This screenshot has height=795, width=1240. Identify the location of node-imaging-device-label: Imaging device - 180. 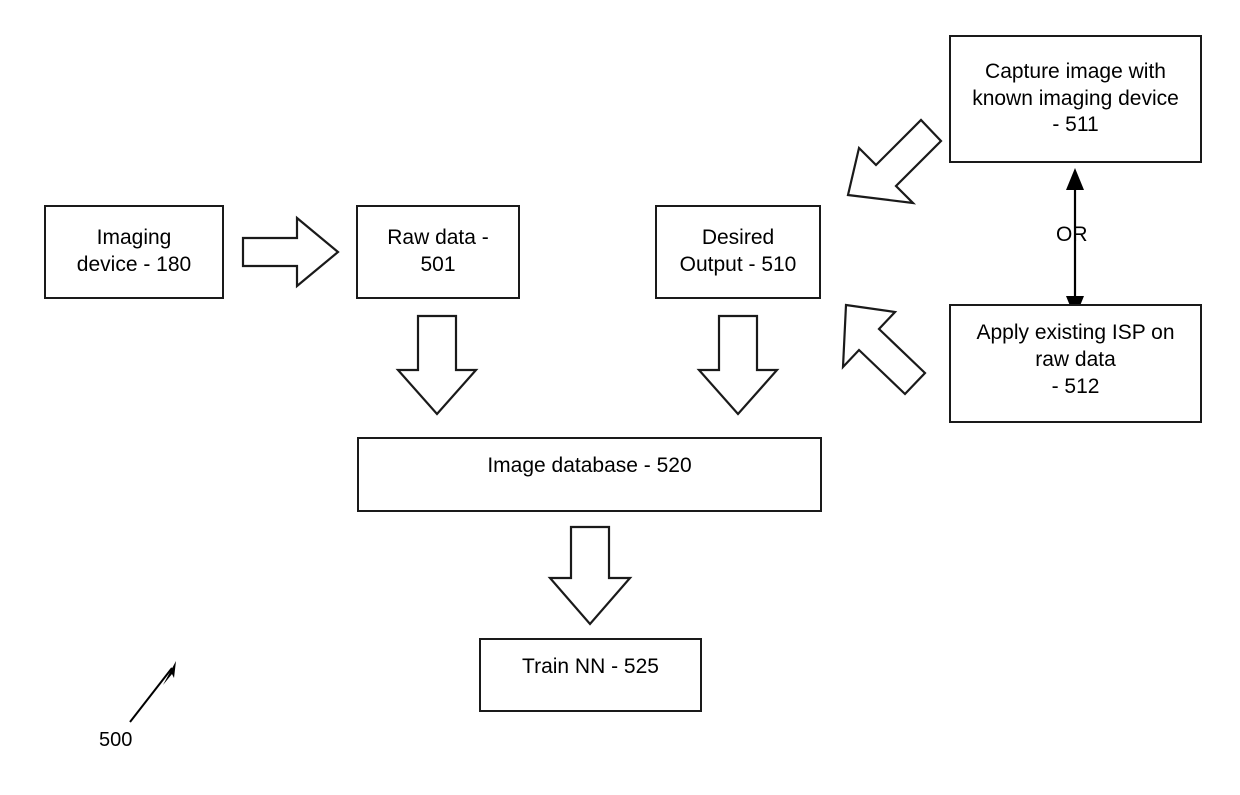
(134, 251).